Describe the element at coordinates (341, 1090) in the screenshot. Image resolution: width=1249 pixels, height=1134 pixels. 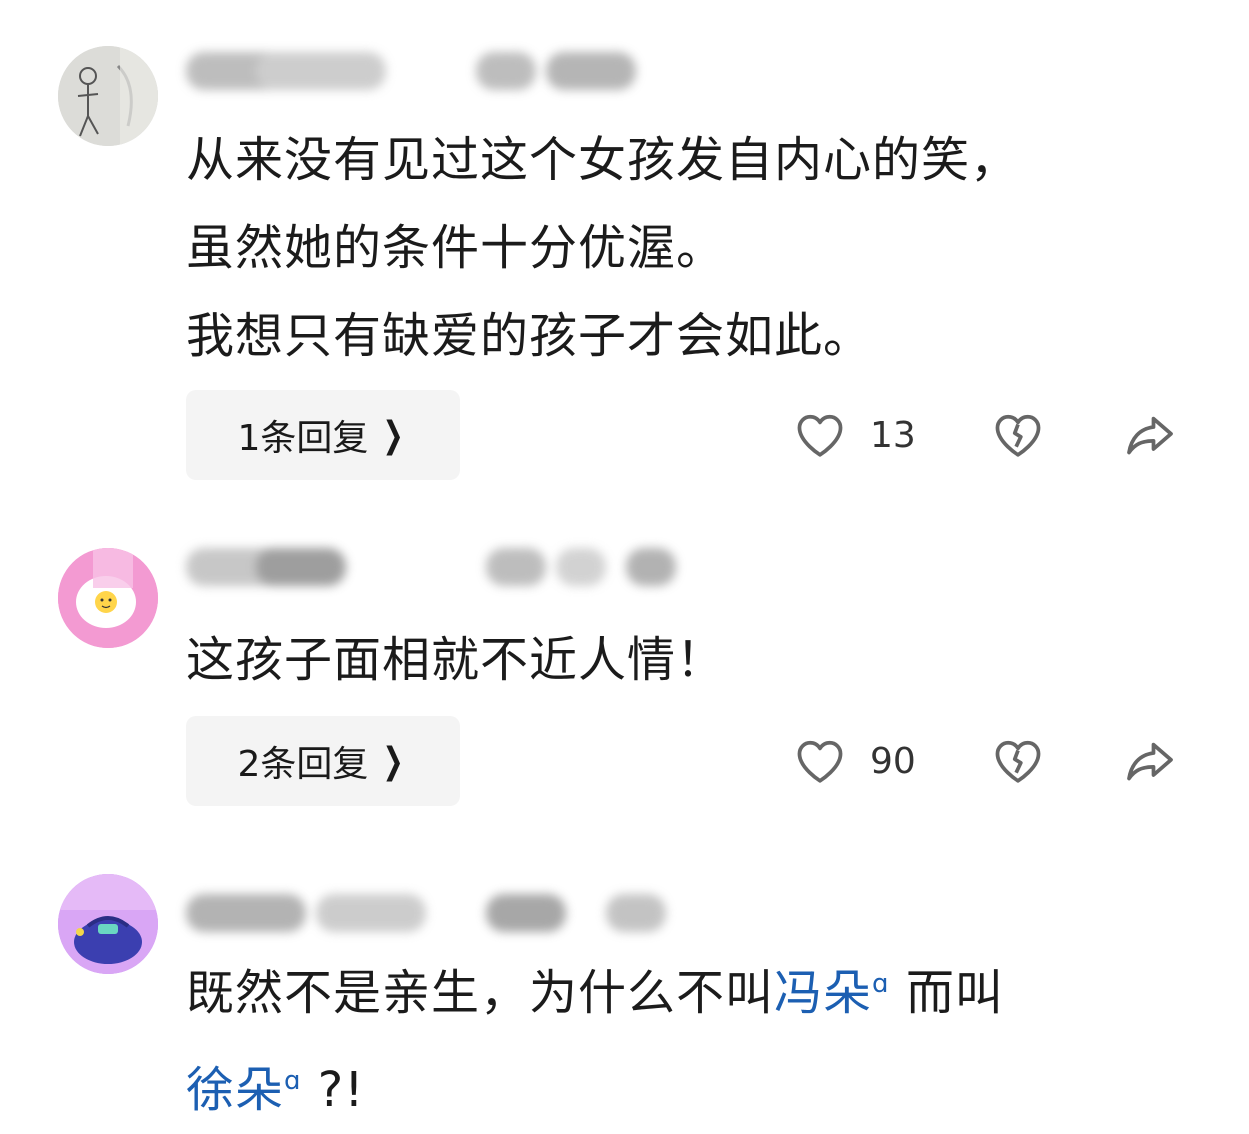
I see `comment-text-segment: ?!` at that location.